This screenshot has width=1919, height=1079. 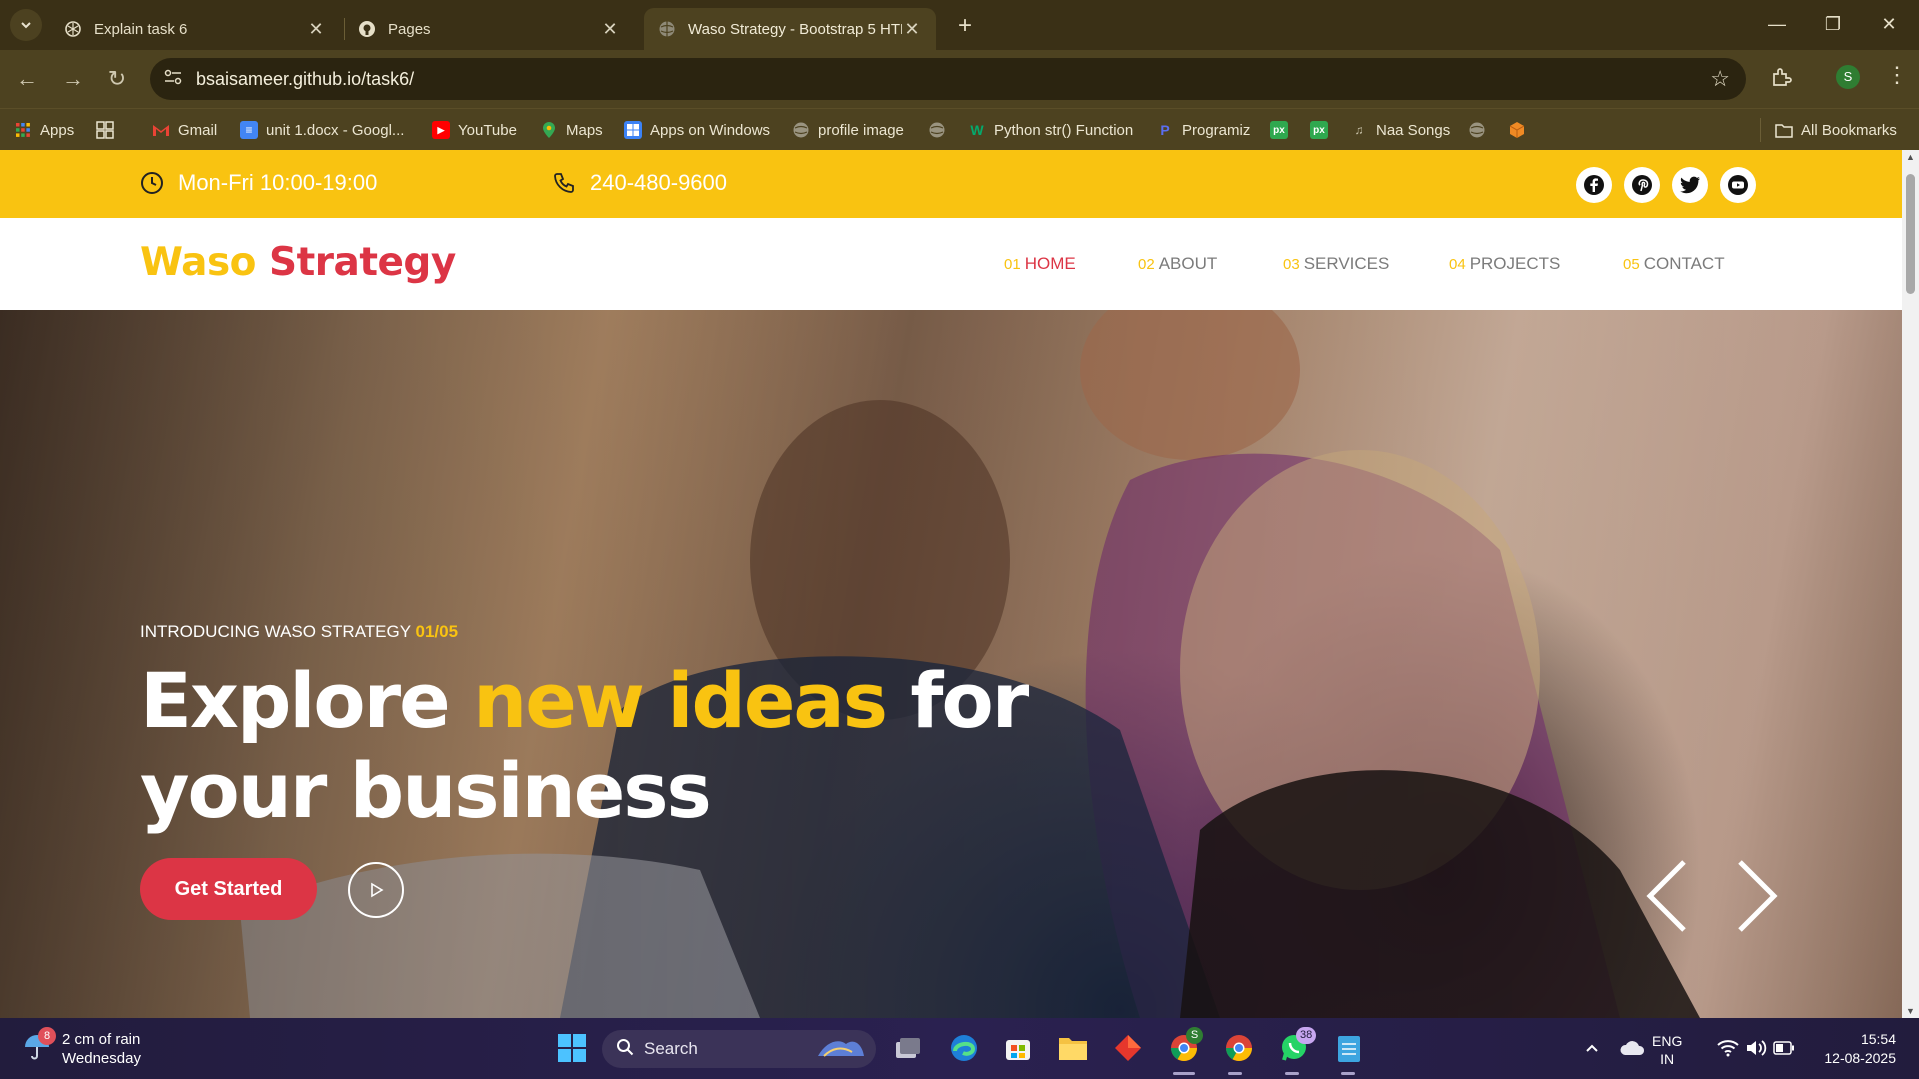 I want to click on chevron-up-icon, so click(x=1592, y=1048).